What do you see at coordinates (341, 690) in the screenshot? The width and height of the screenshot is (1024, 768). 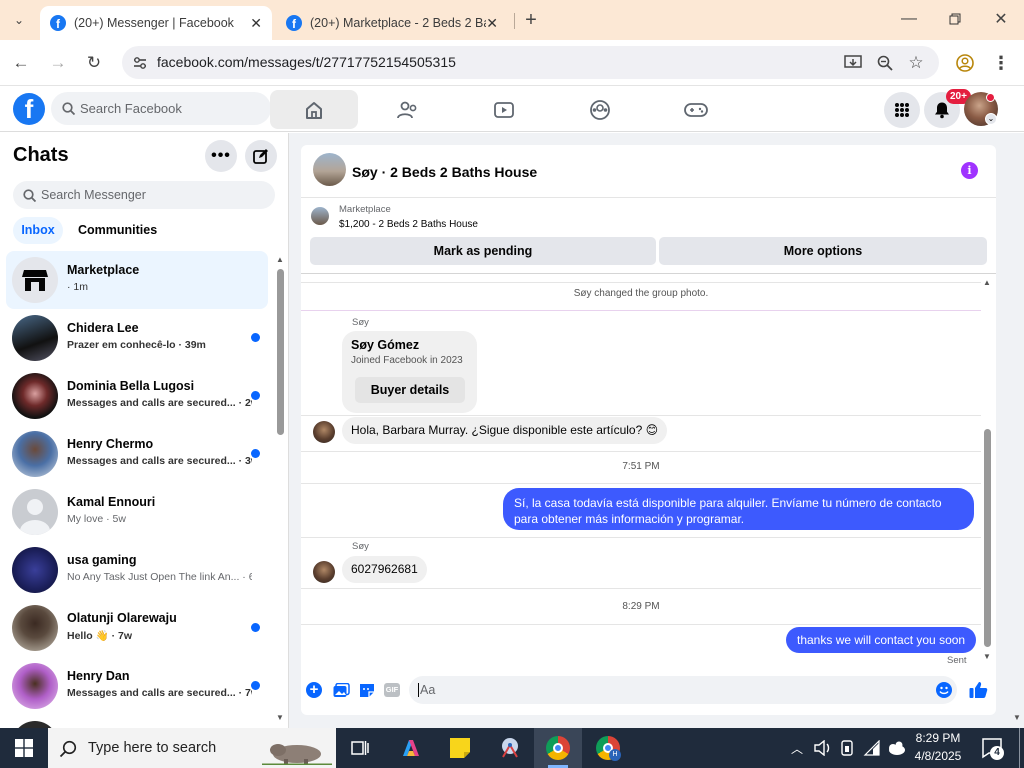 I see `attach-photo-icon` at bounding box center [341, 690].